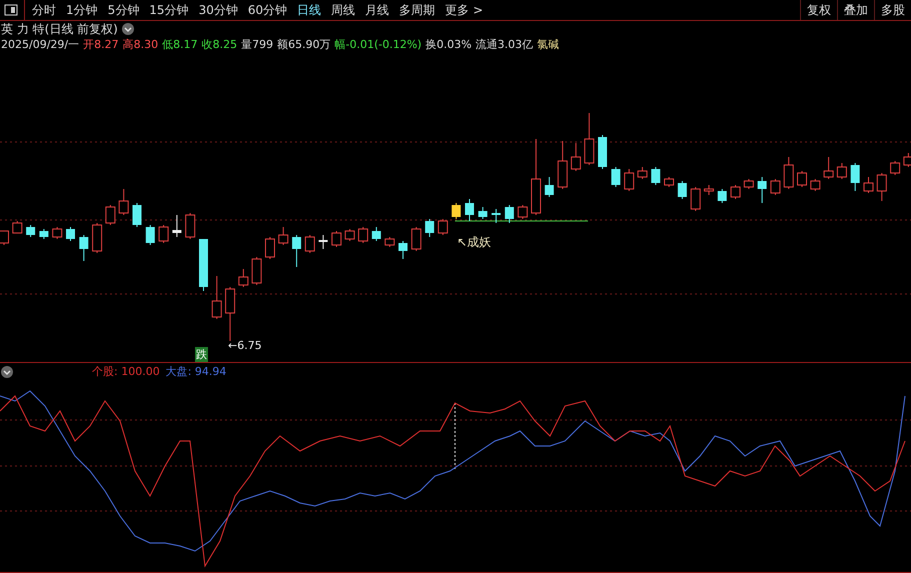  Describe the element at coordinates (474, 242) in the screenshot. I see `annotation-label: ↖成妖` at that location.